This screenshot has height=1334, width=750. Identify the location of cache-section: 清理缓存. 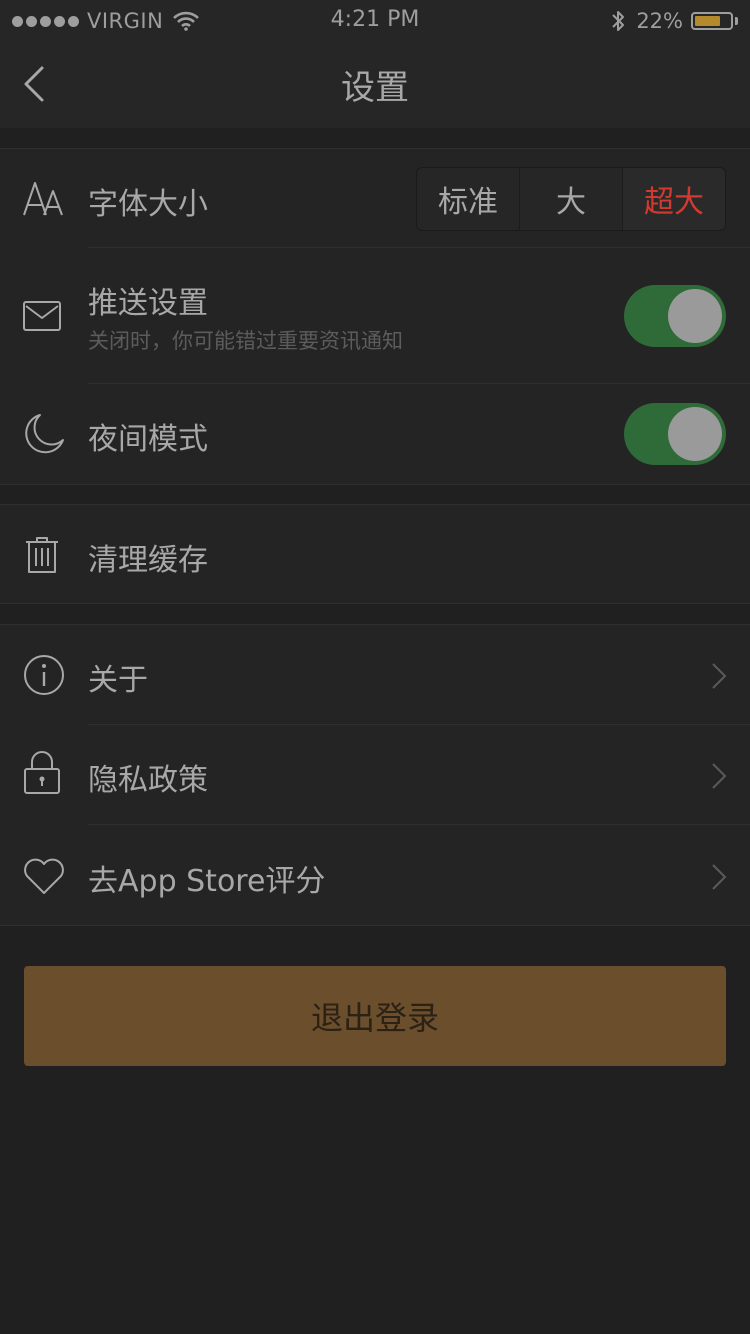
(375, 554).